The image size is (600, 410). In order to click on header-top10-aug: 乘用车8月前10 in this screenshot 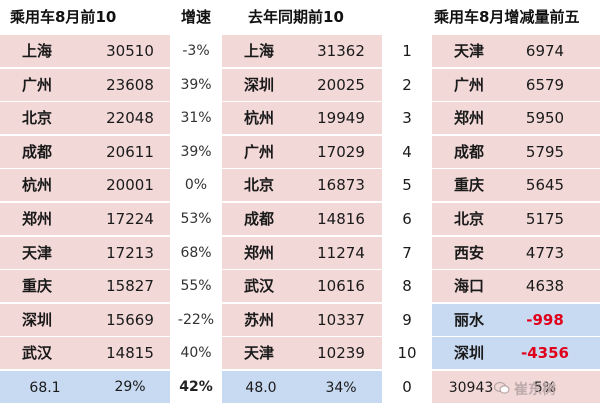, I will do `click(85, 17)`.